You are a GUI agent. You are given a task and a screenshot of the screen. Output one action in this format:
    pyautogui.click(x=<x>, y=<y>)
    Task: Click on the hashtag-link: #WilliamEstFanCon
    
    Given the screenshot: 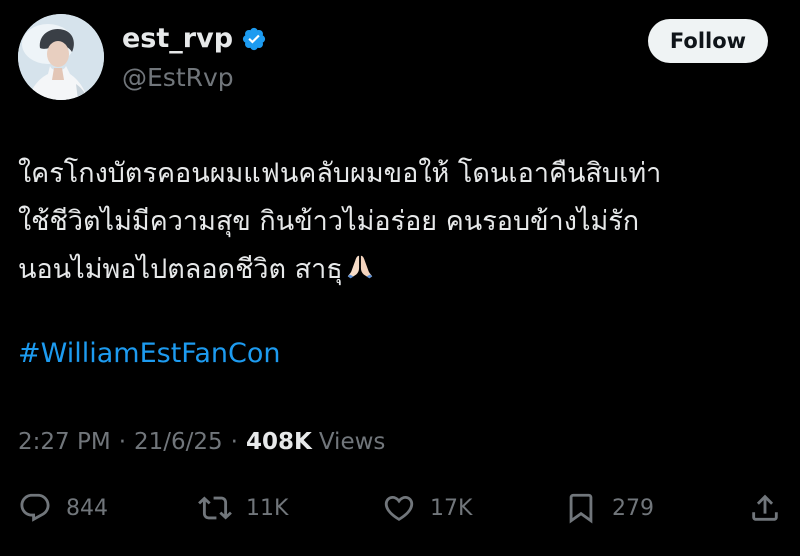 What is the action you would take?
    pyautogui.click(x=149, y=354)
    